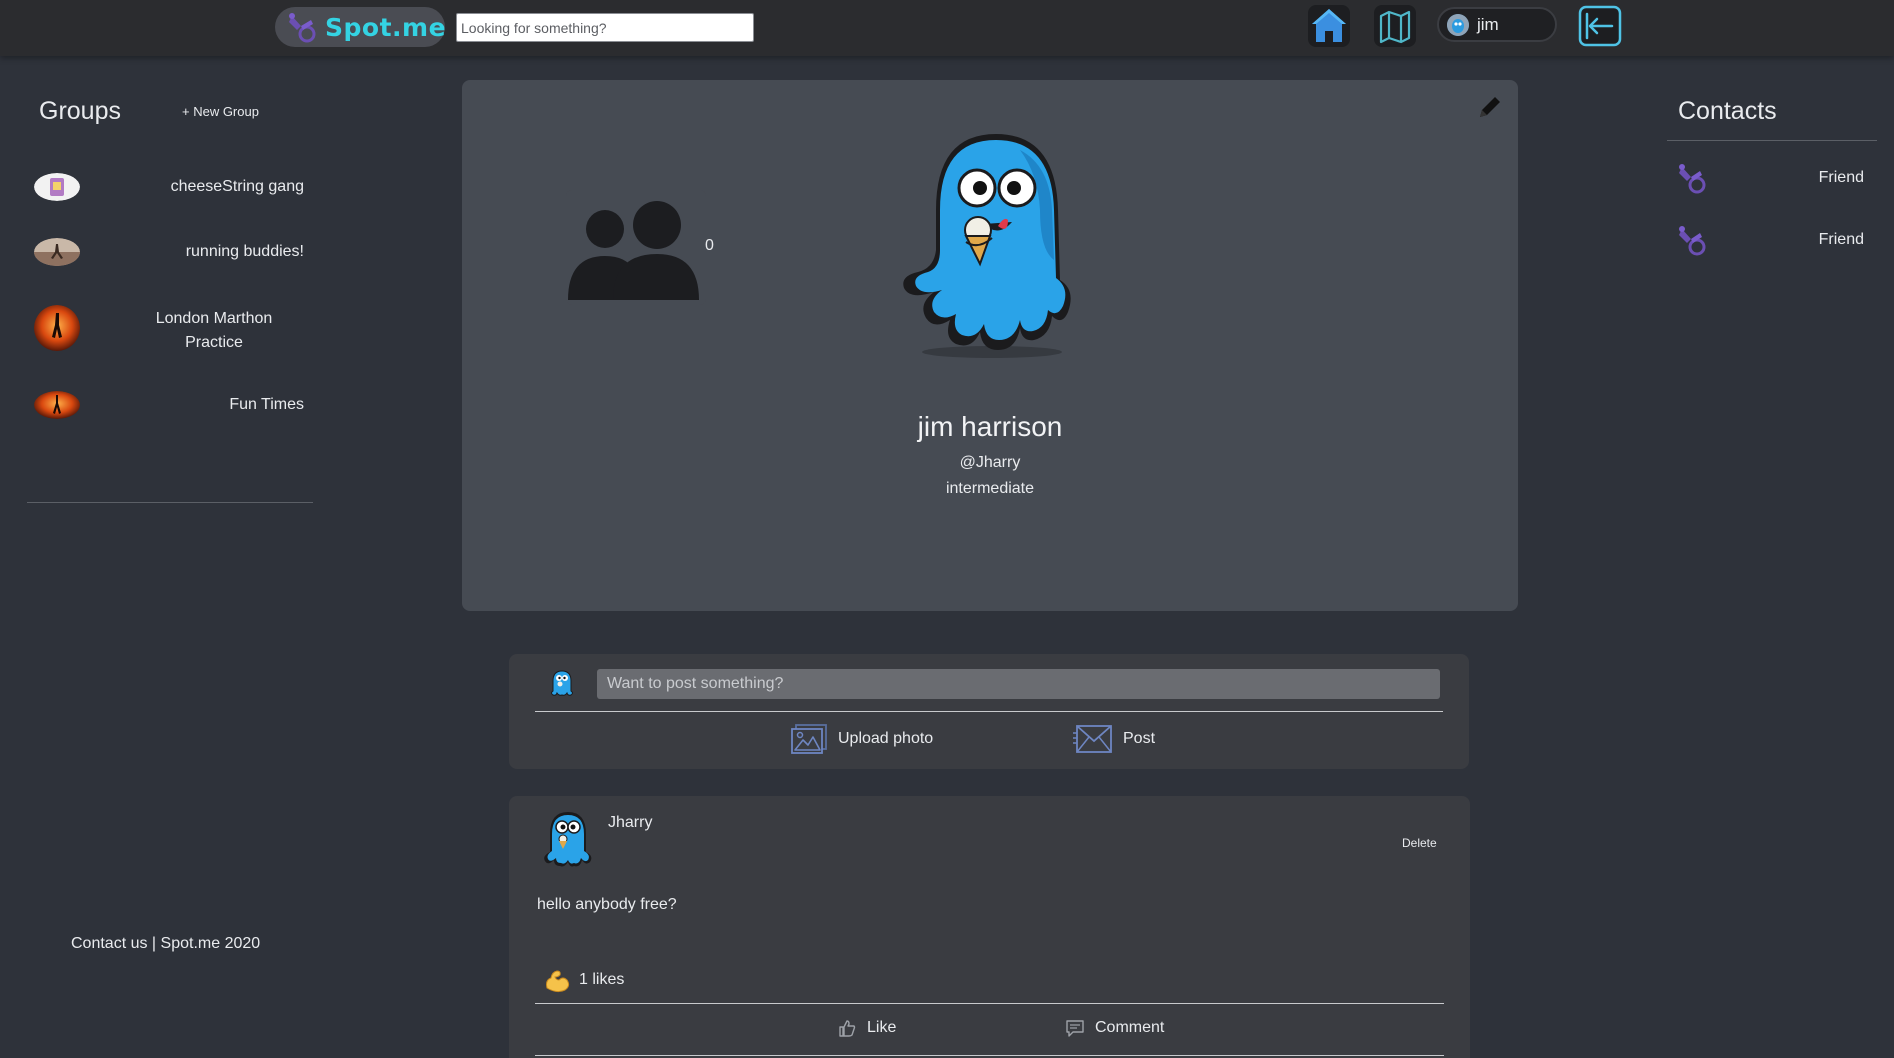 Image resolution: width=1894 pixels, height=1058 pixels. I want to click on composer-avatar, so click(562, 683).